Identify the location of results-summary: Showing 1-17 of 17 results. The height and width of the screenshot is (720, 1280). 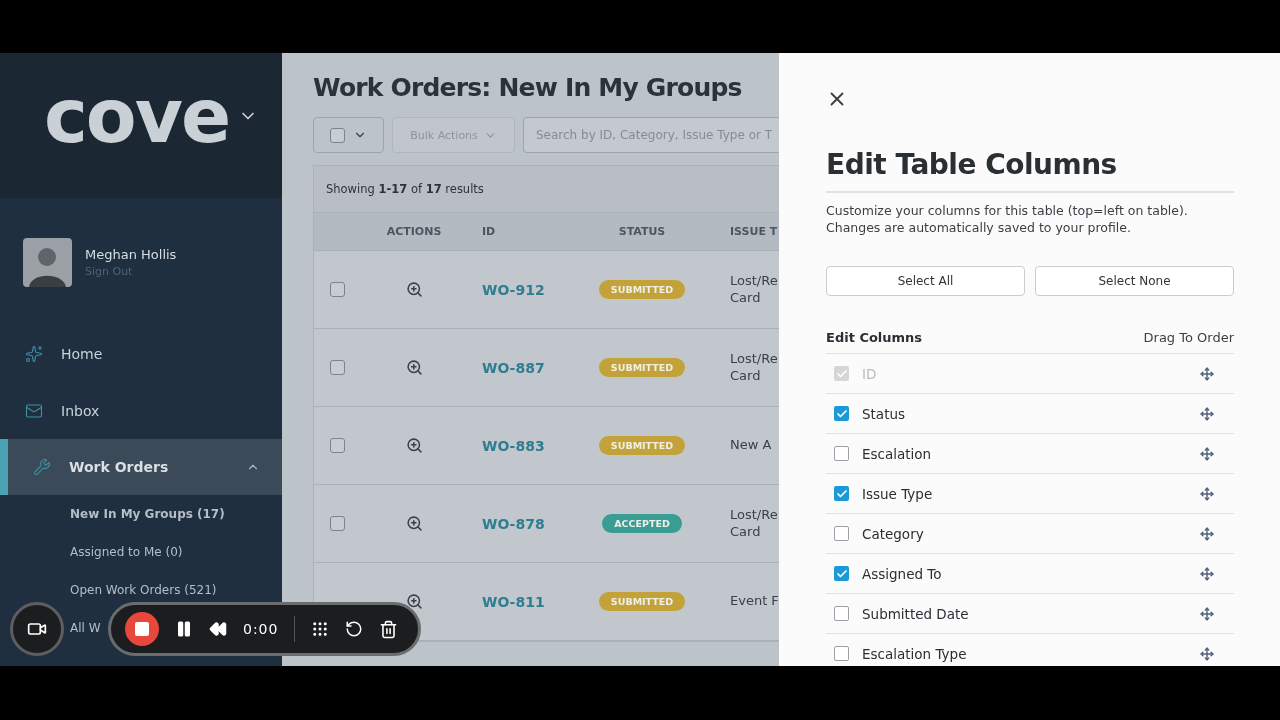
(405, 189).